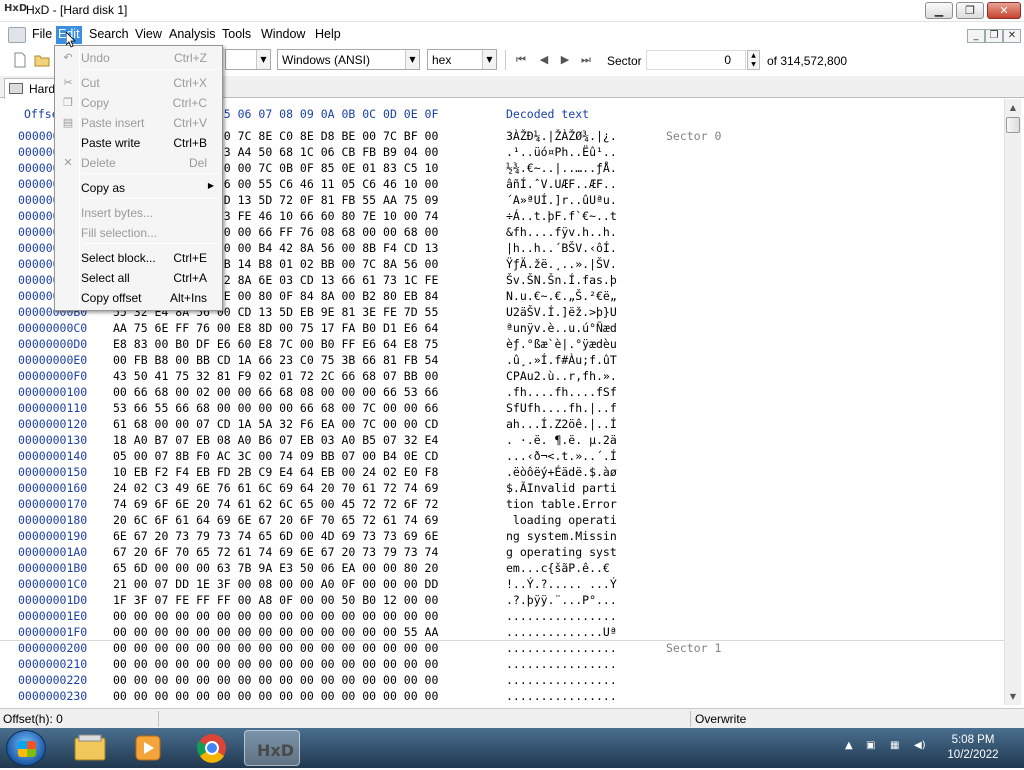 This screenshot has height=770, width=1024. I want to click on open-folder-icon, so click(42, 60).